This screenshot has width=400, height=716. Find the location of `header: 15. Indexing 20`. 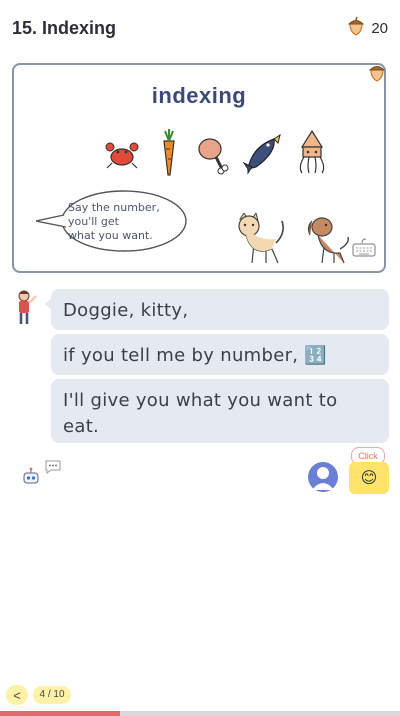

header: 15. Indexing 20 is located at coordinates (200, 28).